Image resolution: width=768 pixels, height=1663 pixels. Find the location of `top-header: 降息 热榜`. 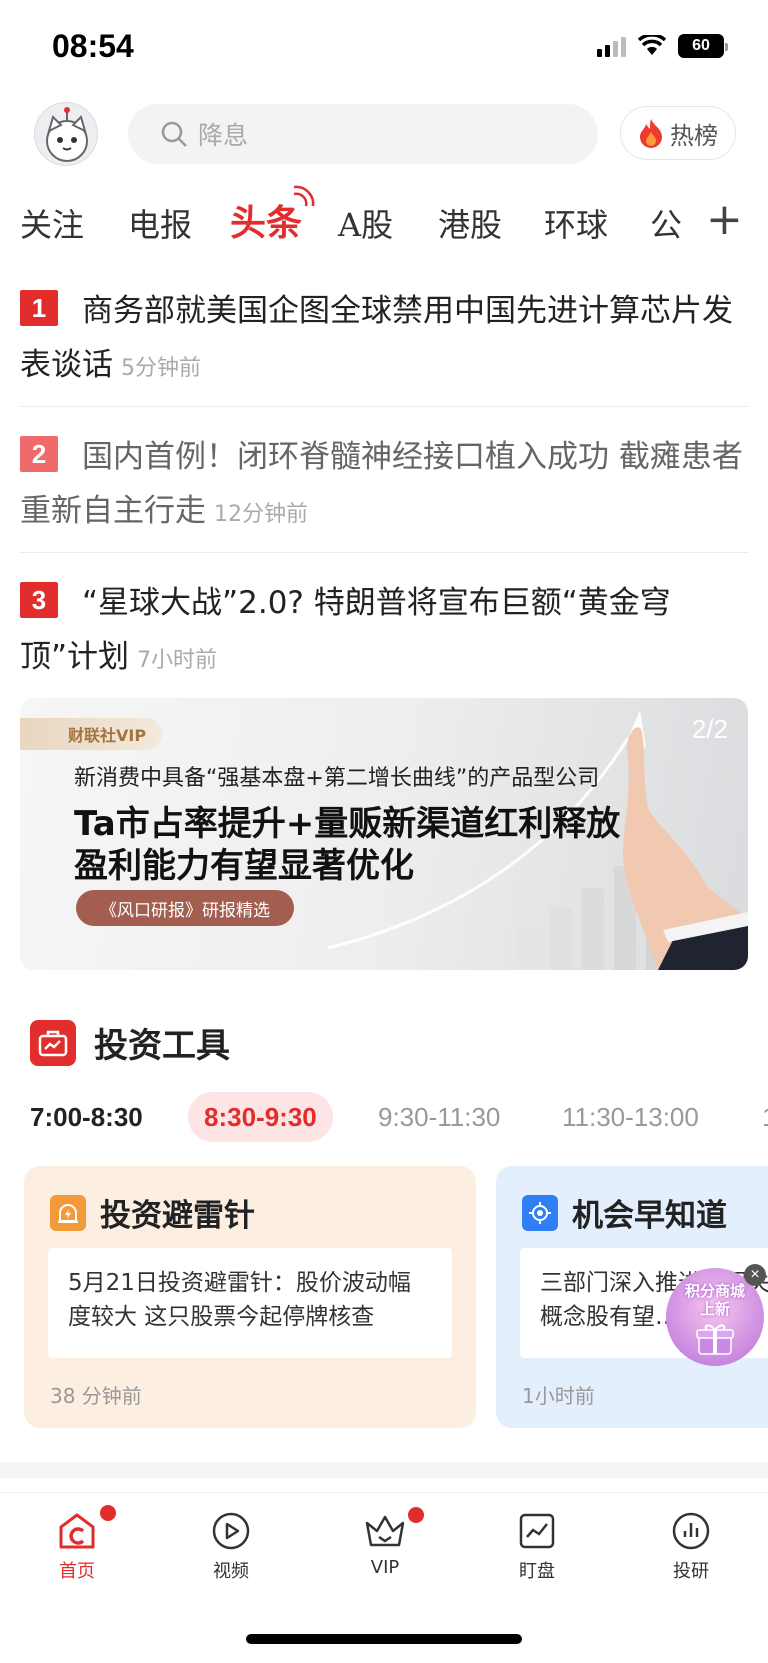

top-header: 降息 热榜 is located at coordinates (384, 134).